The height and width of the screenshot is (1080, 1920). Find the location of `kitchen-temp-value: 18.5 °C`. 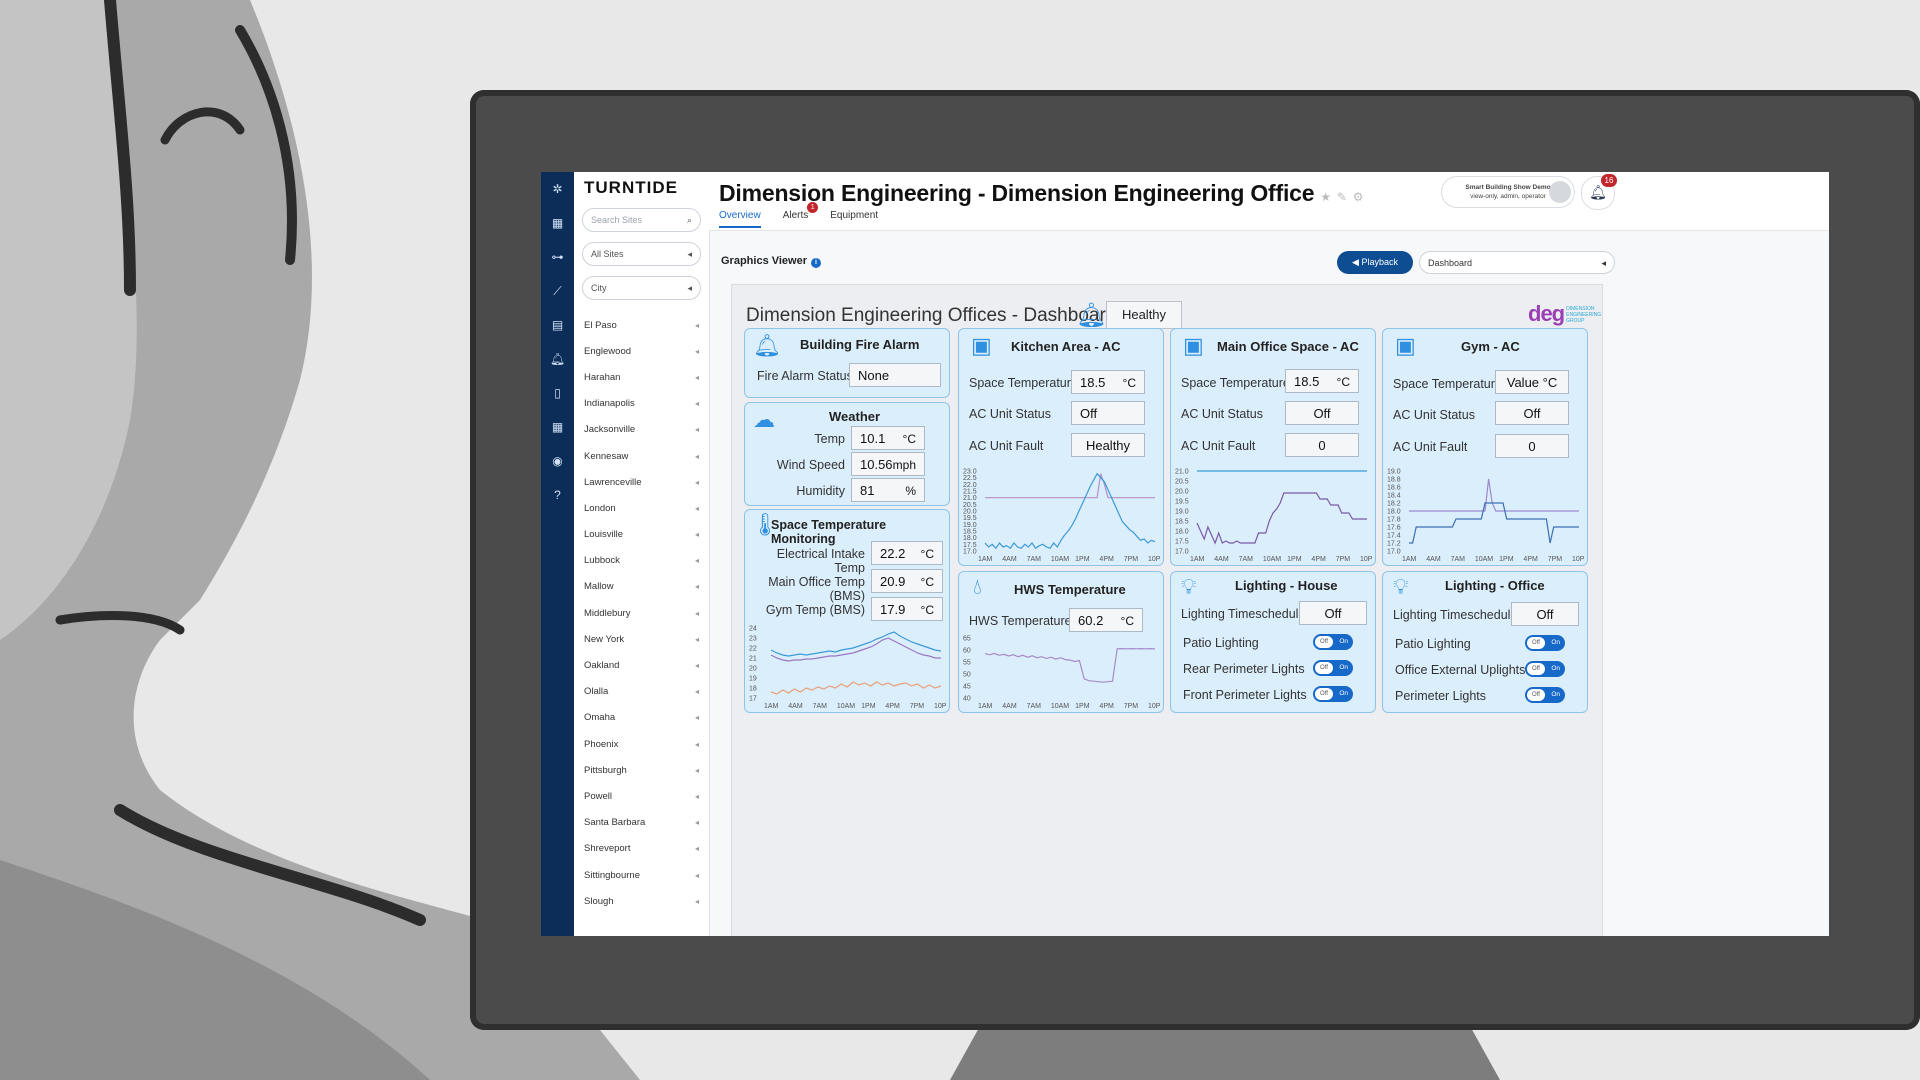

kitchen-temp-value: 18.5 °C is located at coordinates (1108, 382).